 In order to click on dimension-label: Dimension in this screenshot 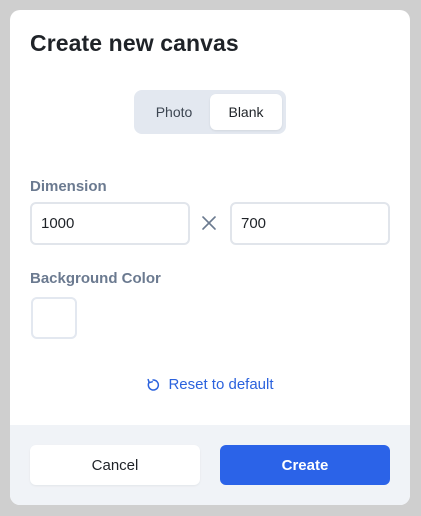, I will do `click(68, 186)`.